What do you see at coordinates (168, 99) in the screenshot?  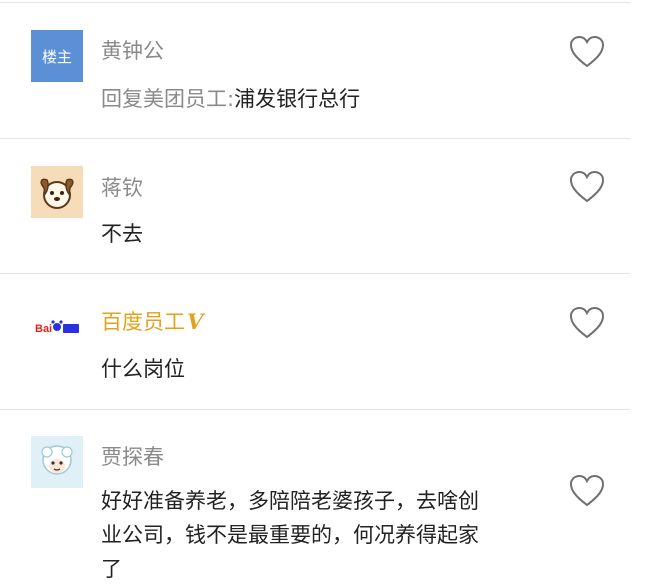 I see `reply-prefix: 回复美团员工:` at bounding box center [168, 99].